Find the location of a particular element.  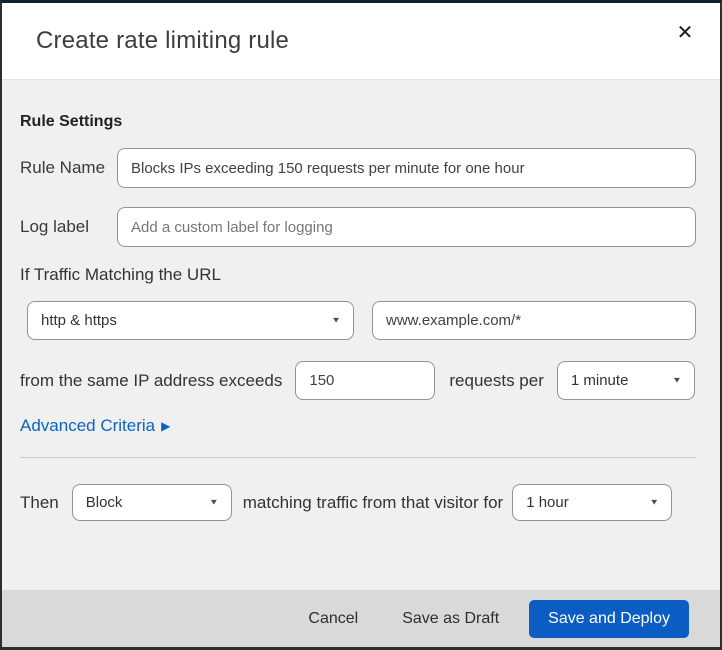

url-match-row: http & https ▼ is located at coordinates (361, 320).